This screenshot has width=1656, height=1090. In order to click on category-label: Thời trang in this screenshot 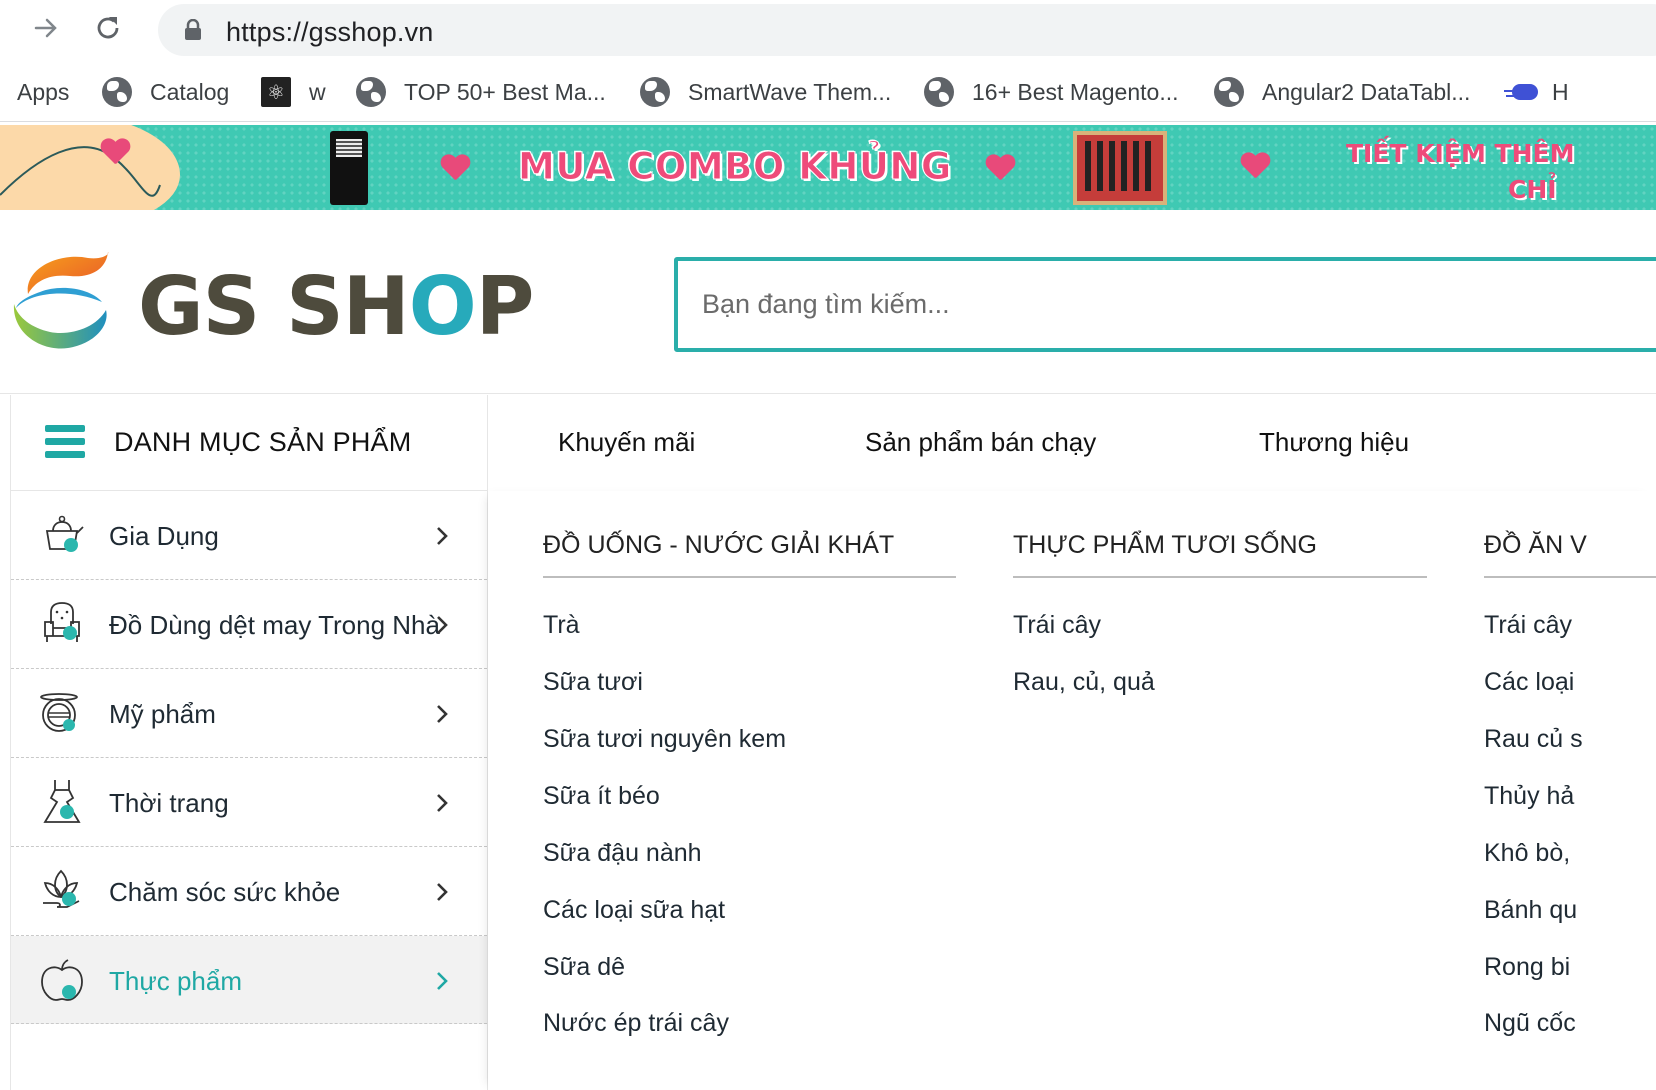, I will do `click(169, 803)`.